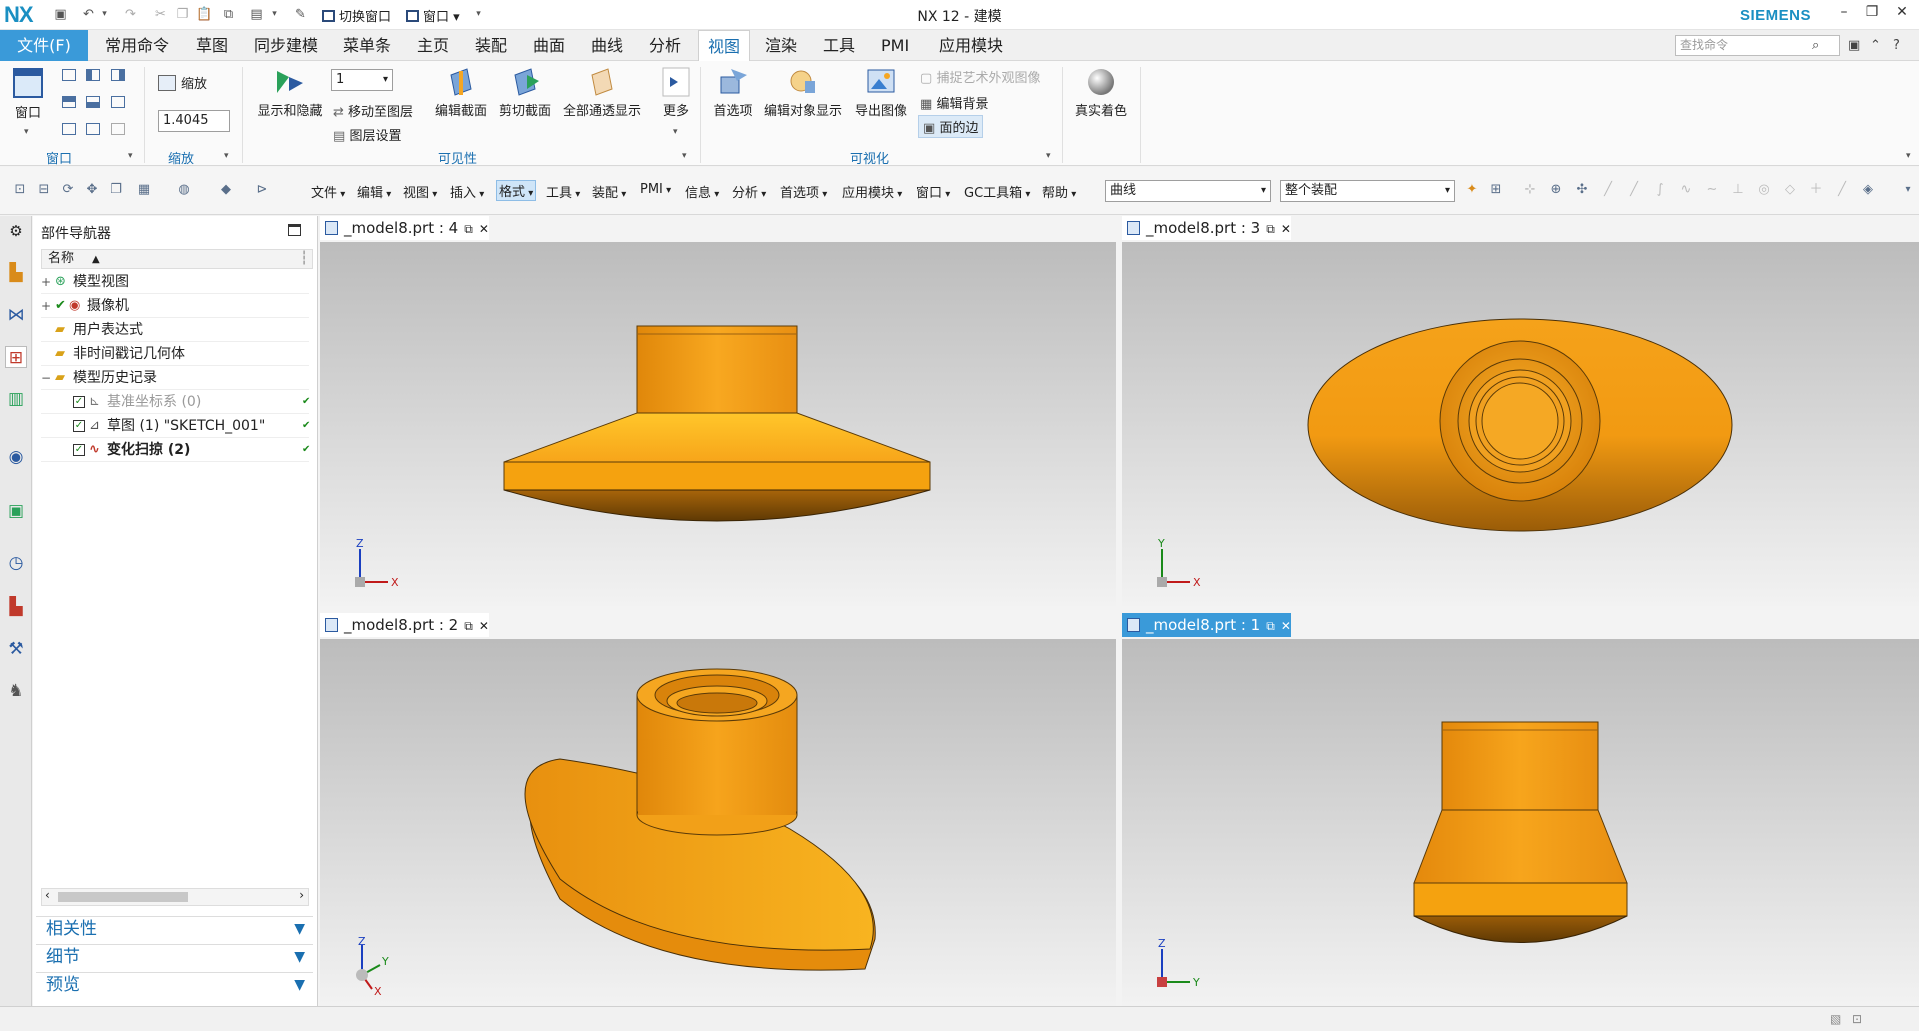 This screenshot has height=1031, width=1919. What do you see at coordinates (328, 191) in the screenshot?
I see `menu-file: 文件` at bounding box center [328, 191].